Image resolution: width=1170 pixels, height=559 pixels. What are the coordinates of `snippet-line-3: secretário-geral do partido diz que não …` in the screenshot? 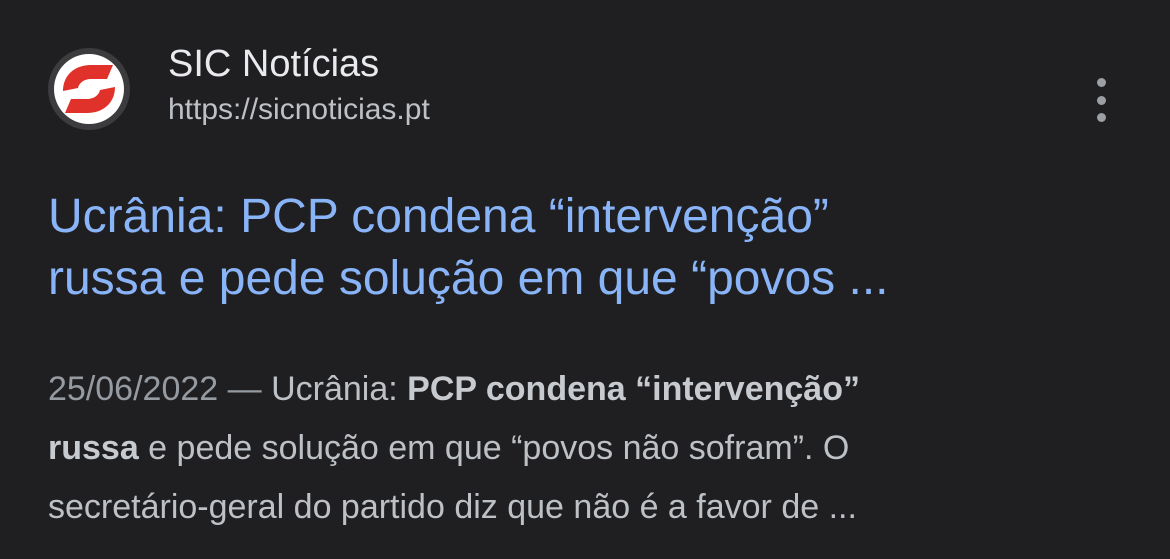 It's located at (452, 507).